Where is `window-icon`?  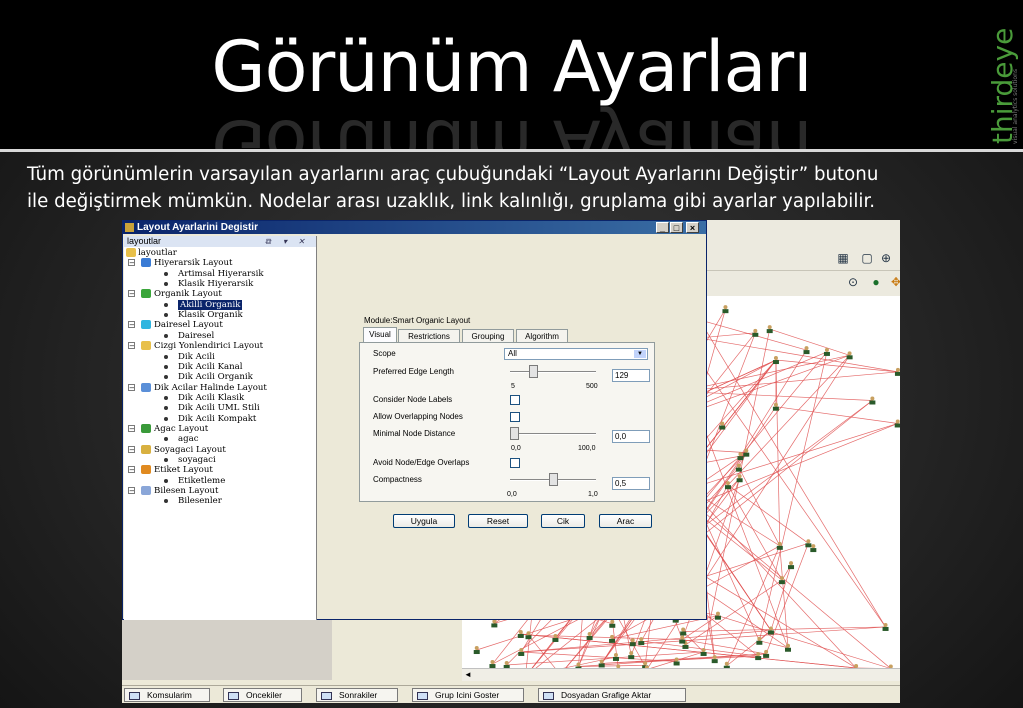 window-icon is located at coordinates (134, 696).